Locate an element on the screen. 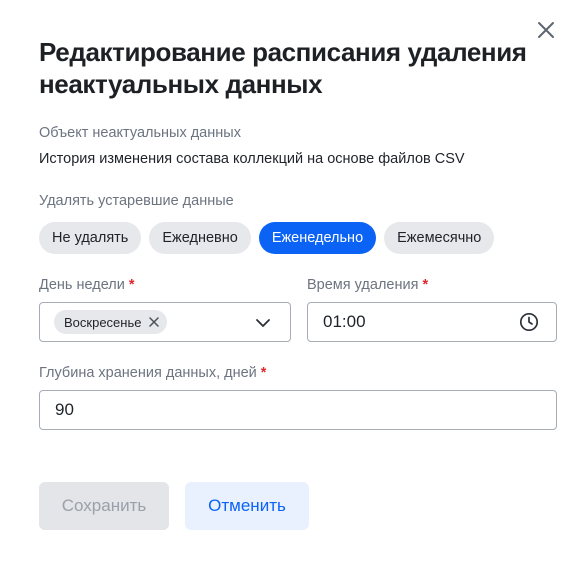  depth-field-label: Глубина хранения данных, дней * is located at coordinates (152, 373).